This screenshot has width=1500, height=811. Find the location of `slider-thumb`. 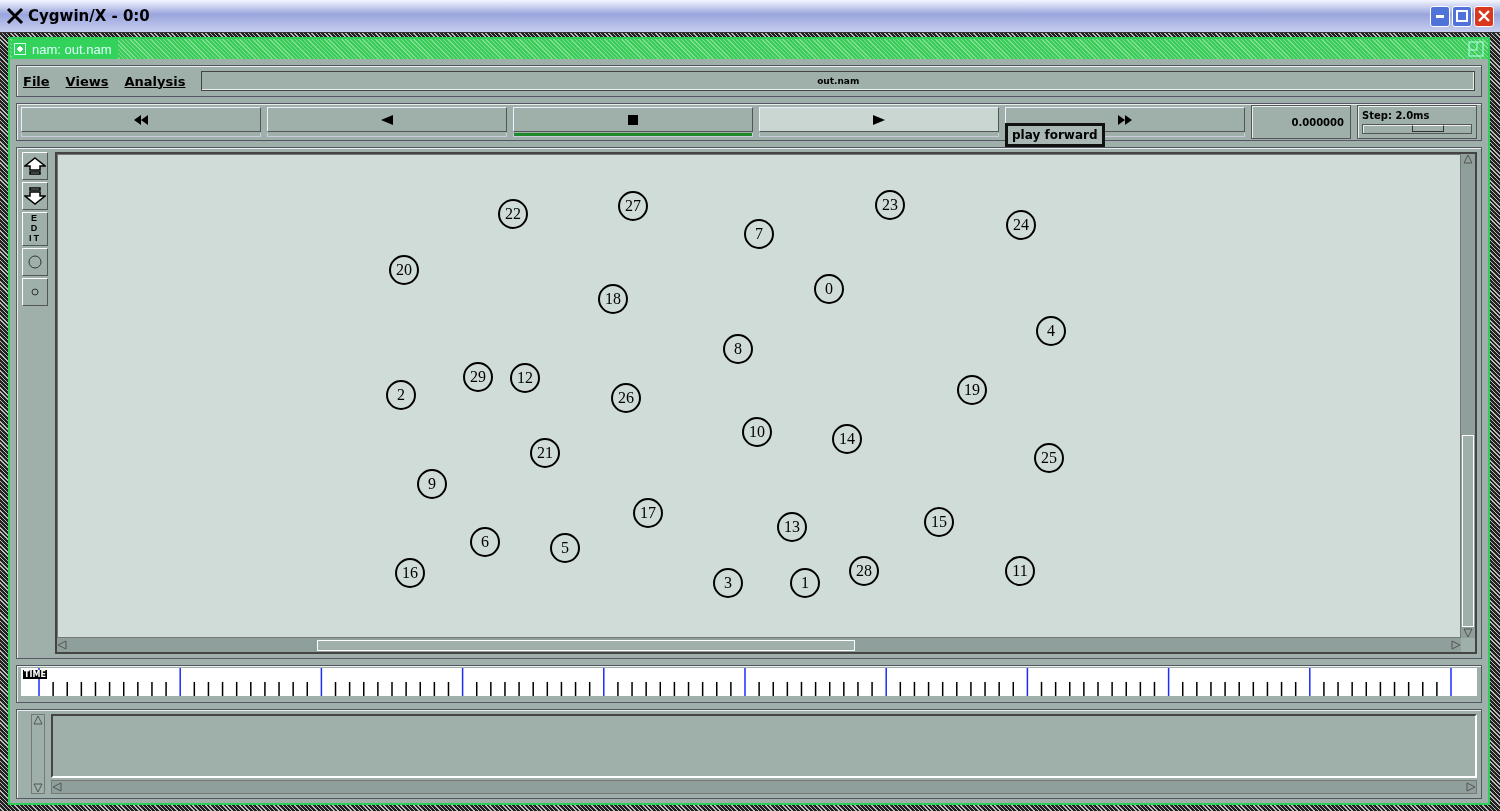

slider-thumb is located at coordinates (1427, 128).